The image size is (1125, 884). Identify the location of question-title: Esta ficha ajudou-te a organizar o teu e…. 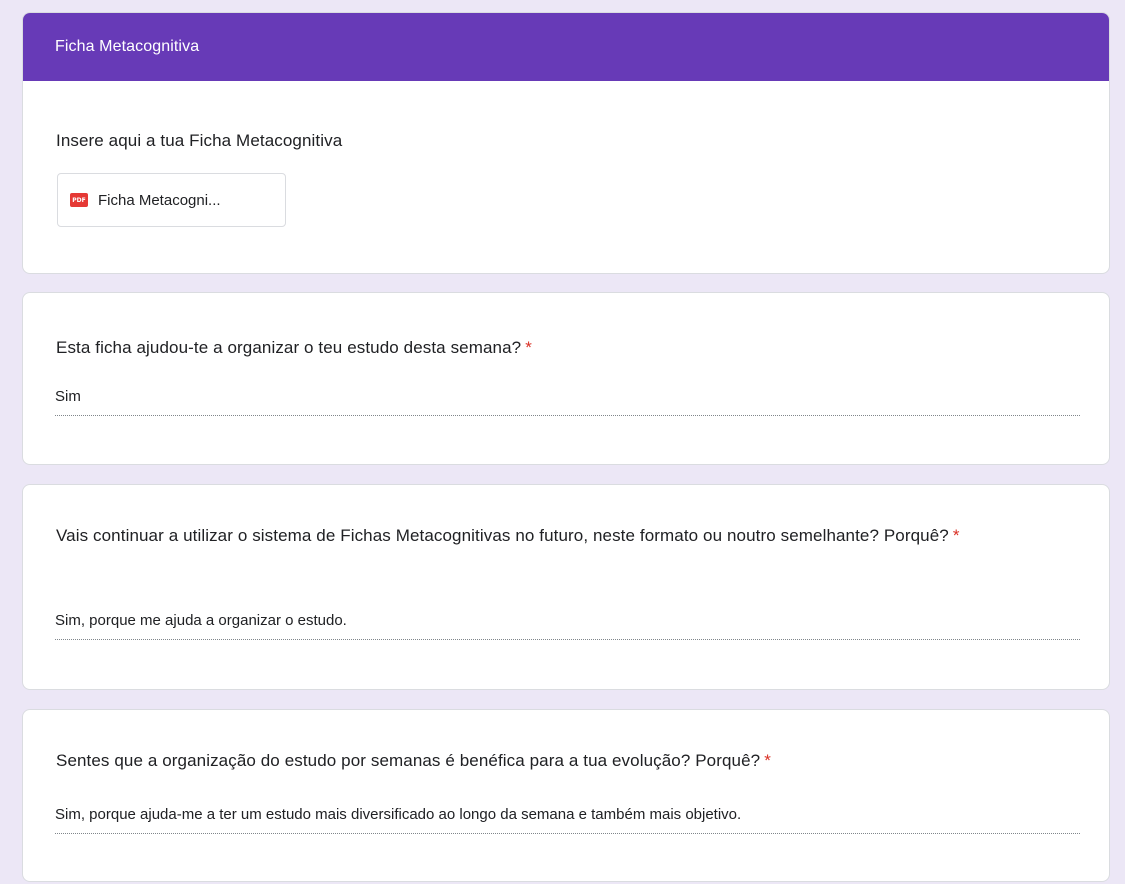
(562, 348).